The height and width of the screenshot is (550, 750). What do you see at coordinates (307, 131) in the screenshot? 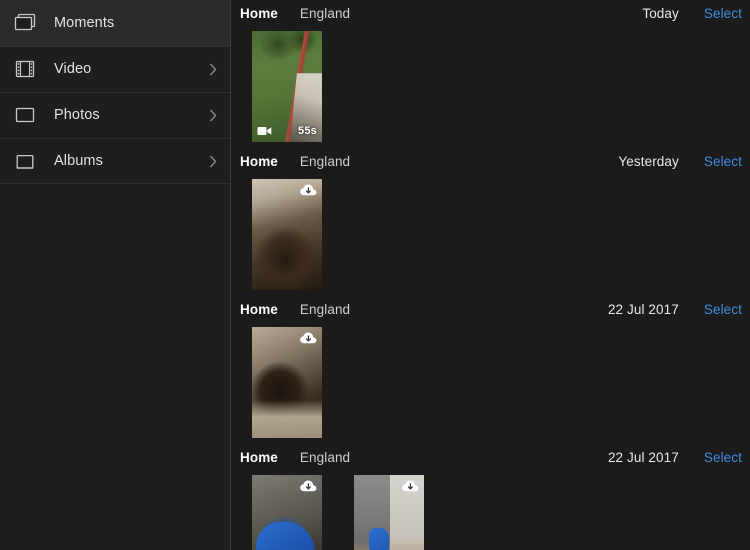
I see `video-duration: 55s` at bounding box center [307, 131].